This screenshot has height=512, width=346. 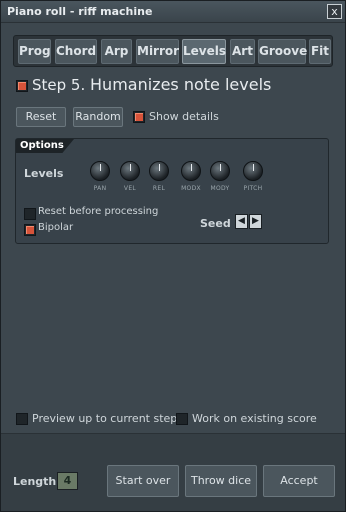 I want to click on bipolar-checkbox, so click(x=30, y=230).